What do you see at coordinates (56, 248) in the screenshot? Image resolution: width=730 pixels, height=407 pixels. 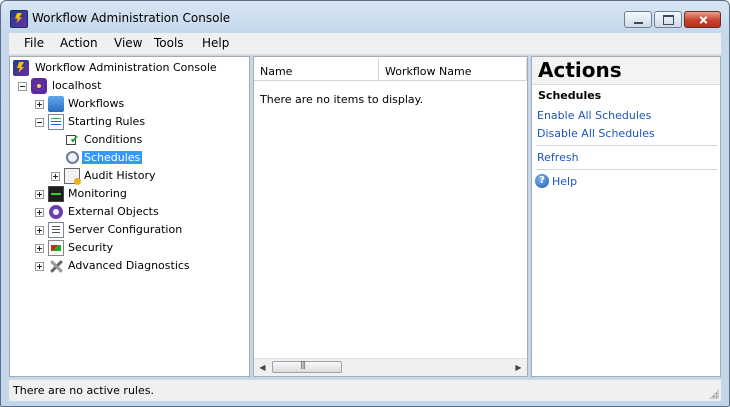 I see `security-icon` at bounding box center [56, 248].